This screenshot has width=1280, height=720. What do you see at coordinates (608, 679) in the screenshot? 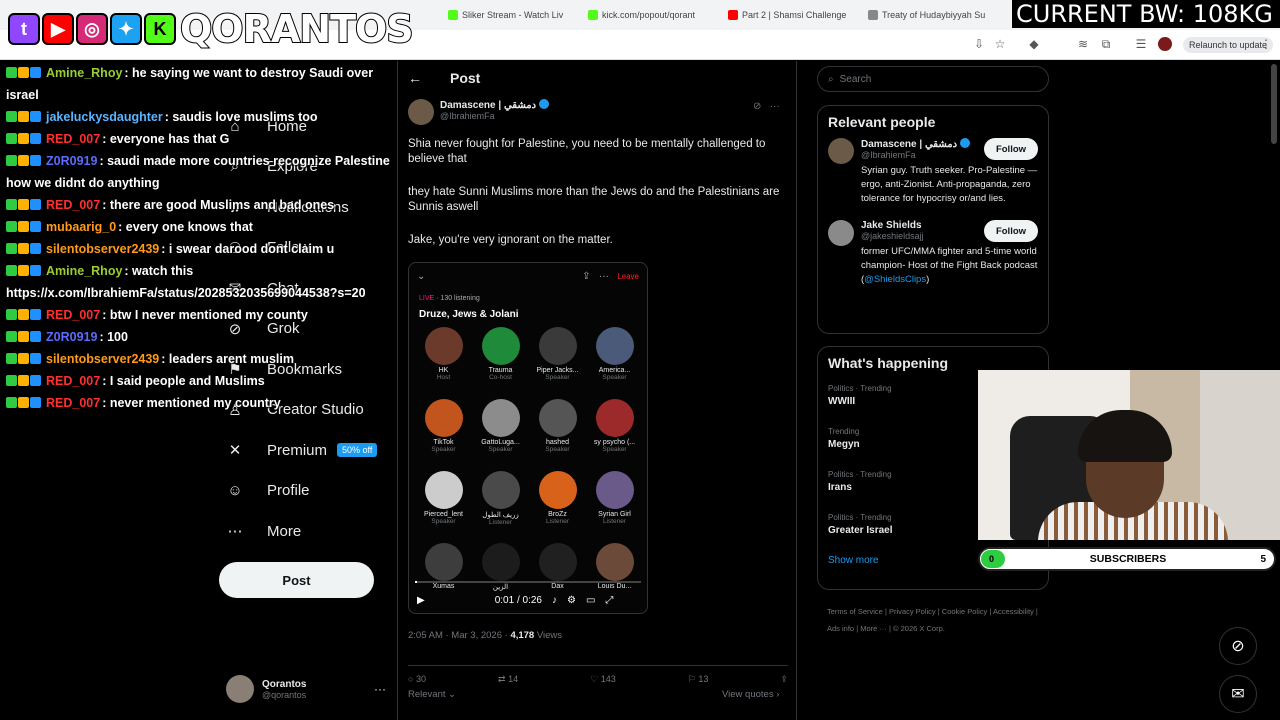
I see `like-count: 143` at bounding box center [608, 679].